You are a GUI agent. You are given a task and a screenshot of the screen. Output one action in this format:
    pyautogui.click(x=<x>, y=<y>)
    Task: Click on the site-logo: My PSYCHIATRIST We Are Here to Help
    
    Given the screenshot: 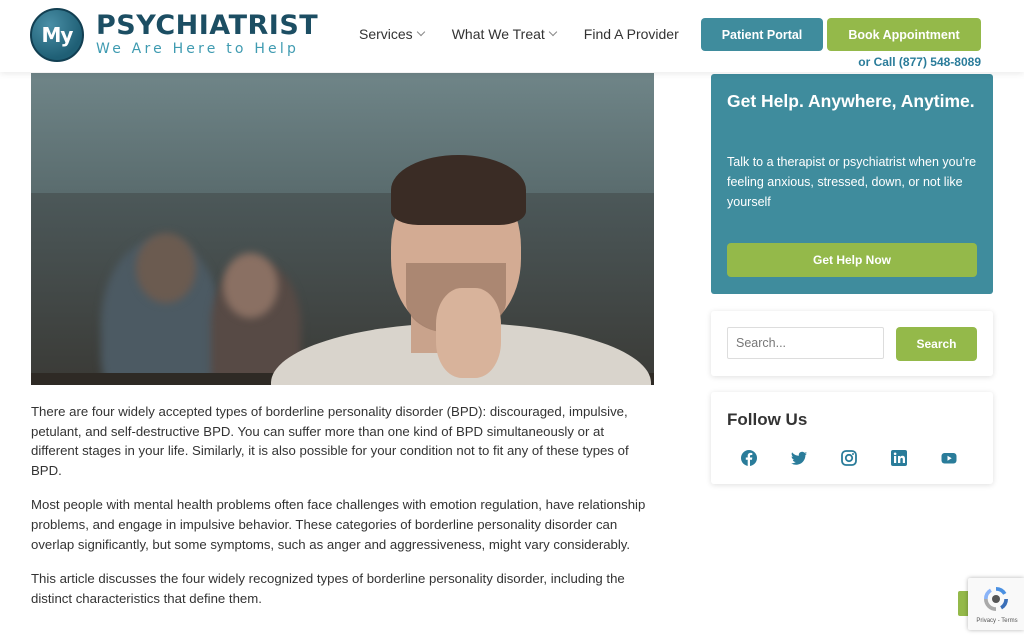 What is the action you would take?
    pyautogui.click(x=174, y=35)
    